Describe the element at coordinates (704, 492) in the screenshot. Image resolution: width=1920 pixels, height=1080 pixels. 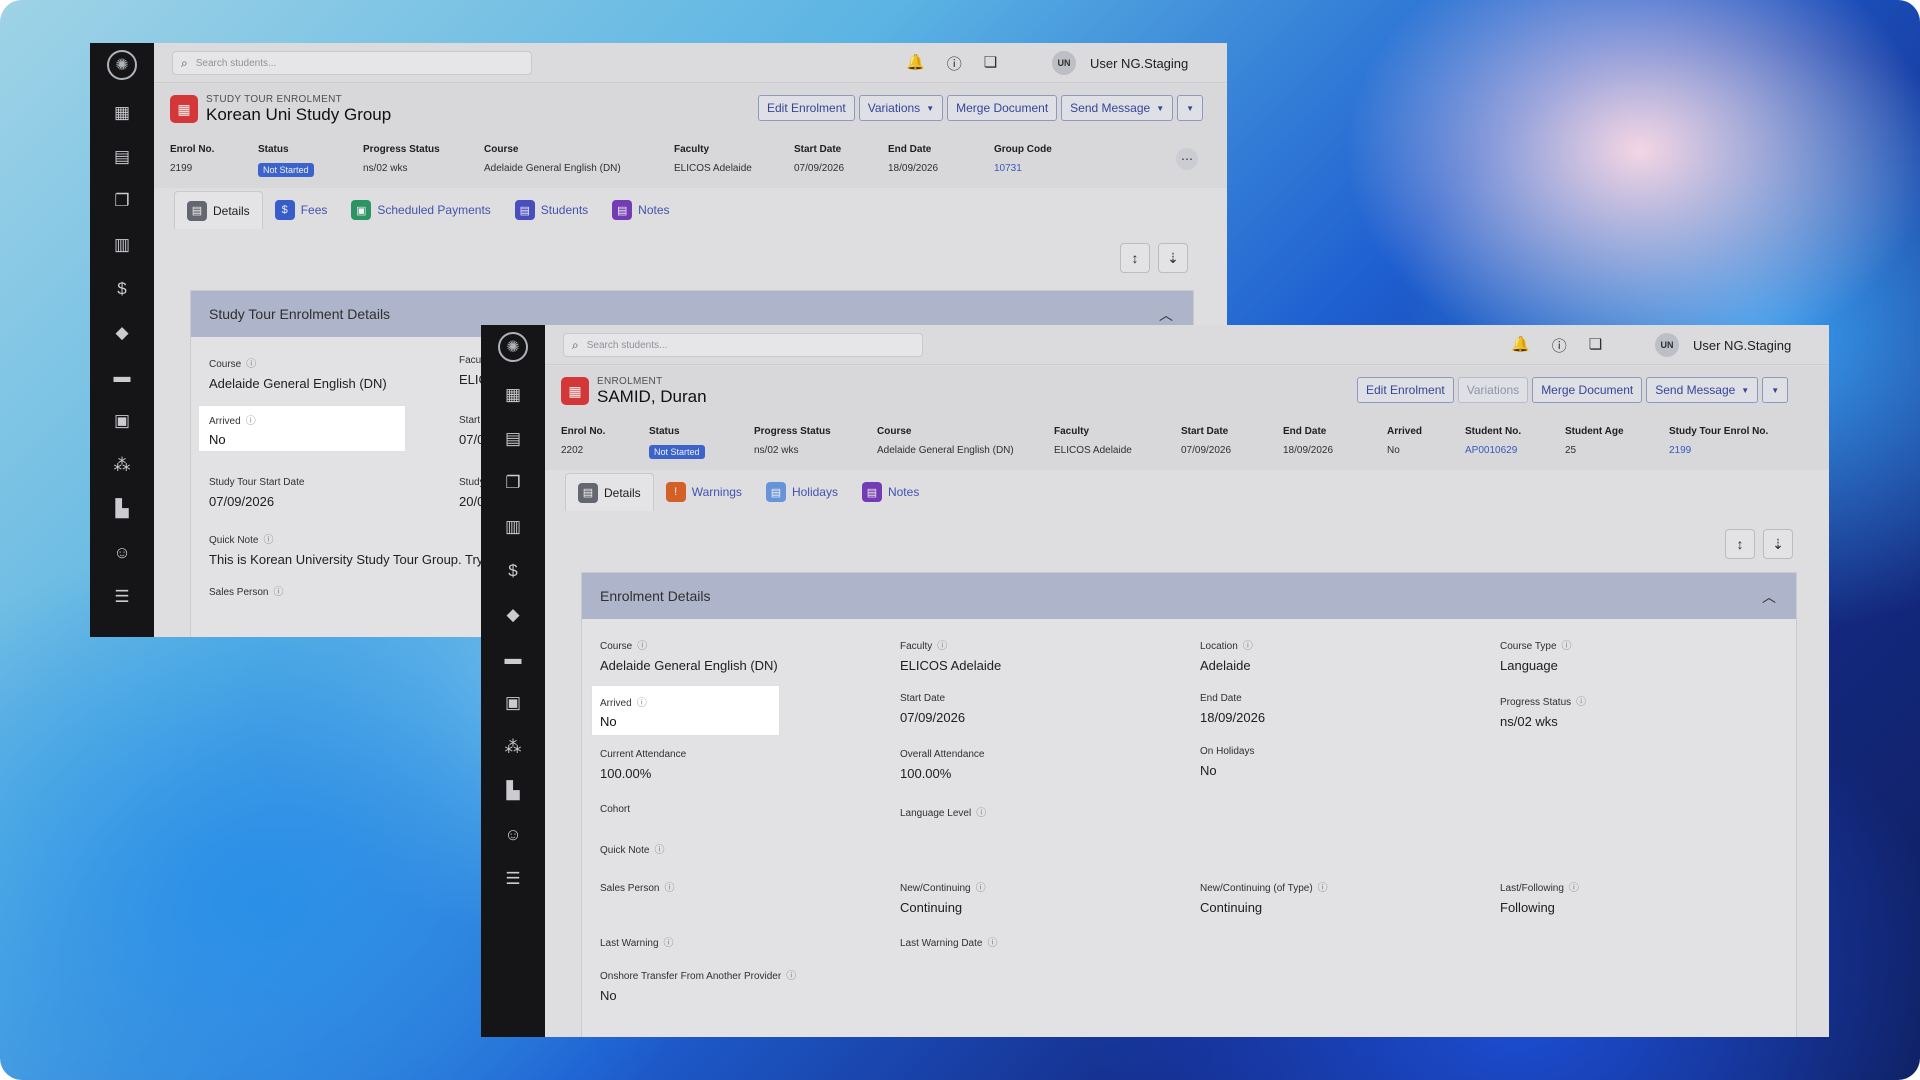
I see `tab-warnings: ! Warnings` at that location.